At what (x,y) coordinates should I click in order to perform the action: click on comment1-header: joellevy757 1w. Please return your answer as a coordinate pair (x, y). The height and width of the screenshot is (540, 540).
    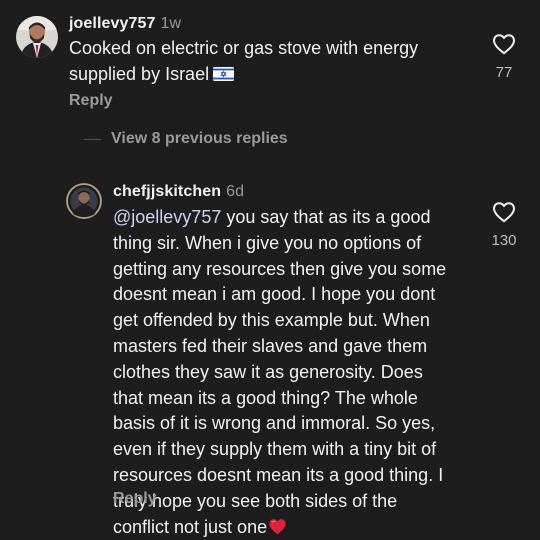
    Looking at the image, I should click on (125, 24).